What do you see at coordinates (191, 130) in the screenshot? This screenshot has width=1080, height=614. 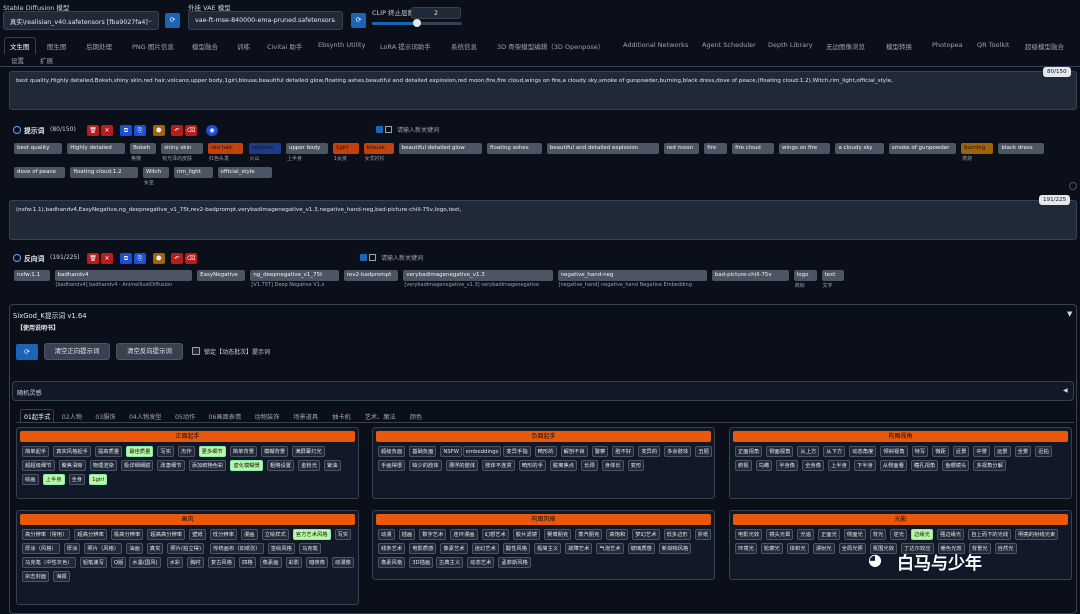 I see `clear-icon: ⌫` at bounding box center [191, 130].